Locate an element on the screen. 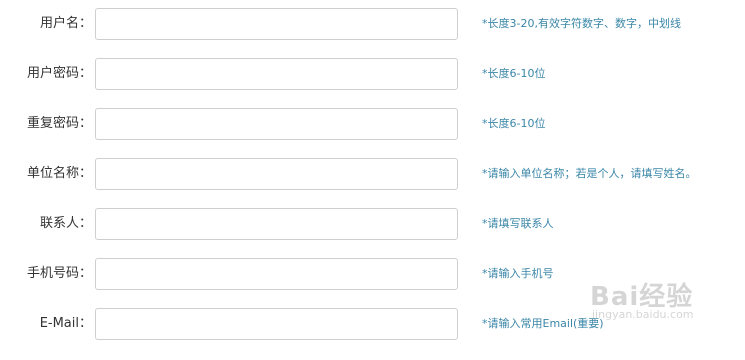 The height and width of the screenshot is (360, 745). password-hint: *长度6-10位 is located at coordinates (514, 73).